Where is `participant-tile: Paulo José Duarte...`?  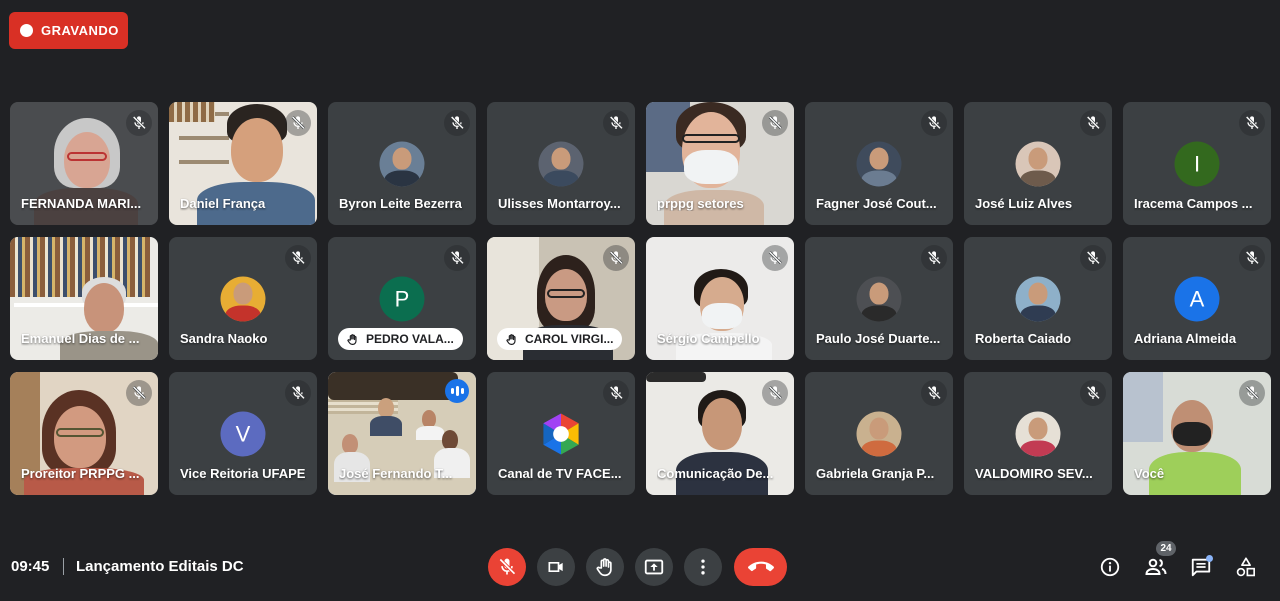
participant-tile: Paulo José Duarte... is located at coordinates (879, 298).